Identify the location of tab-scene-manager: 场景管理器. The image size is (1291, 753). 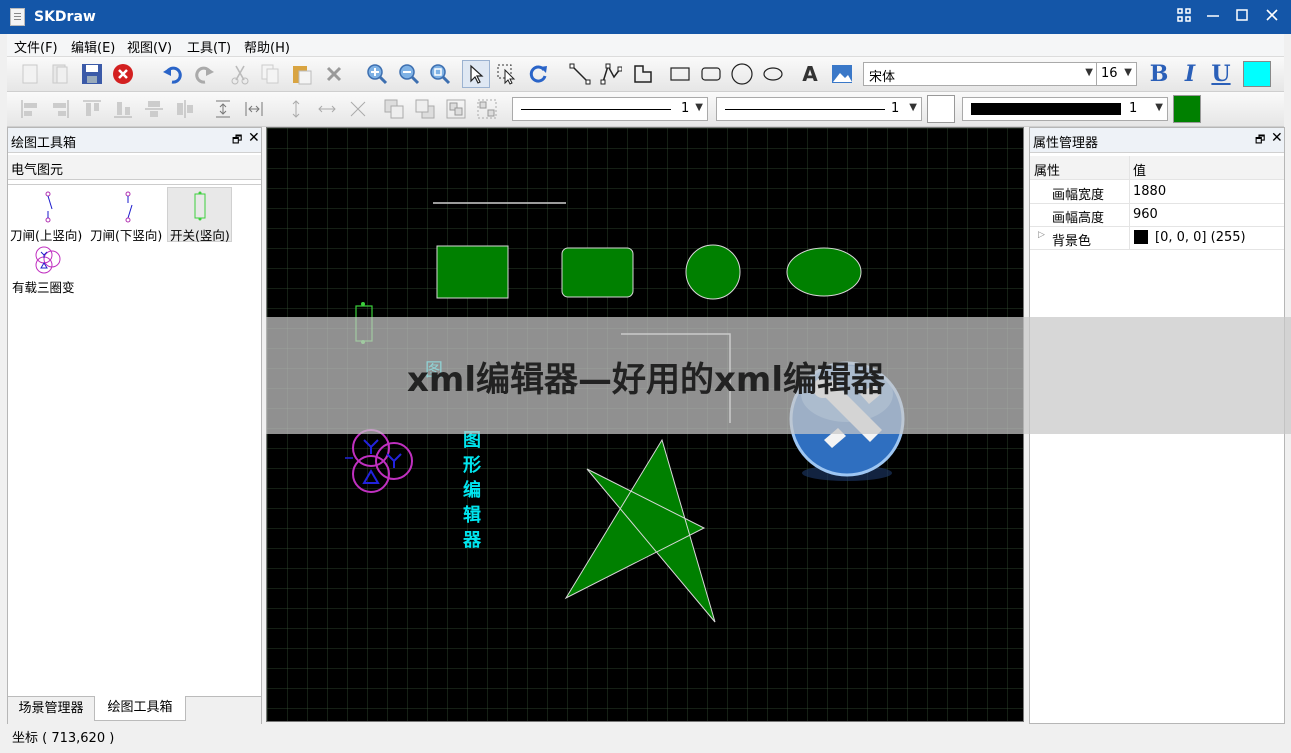
(51, 709).